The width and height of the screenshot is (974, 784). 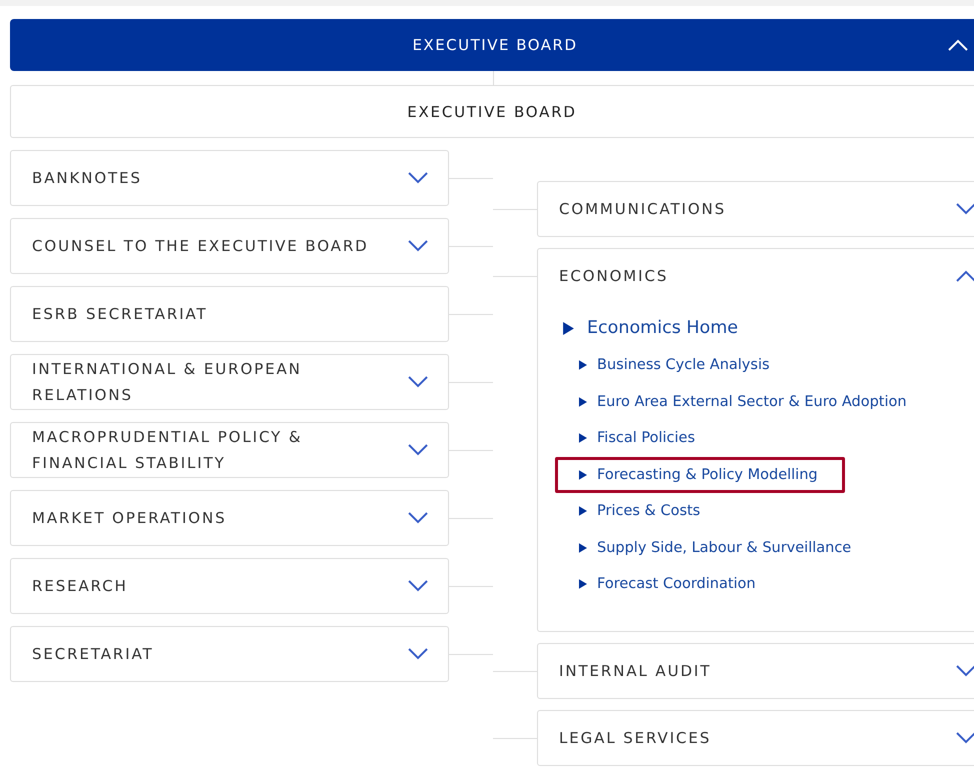 What do you see at coordinates (167, 382) in the screenshot?
I see `unit-label: INTERNATIONAL & EUROPEAN RELATIONS` at bounding box center [167, 382].